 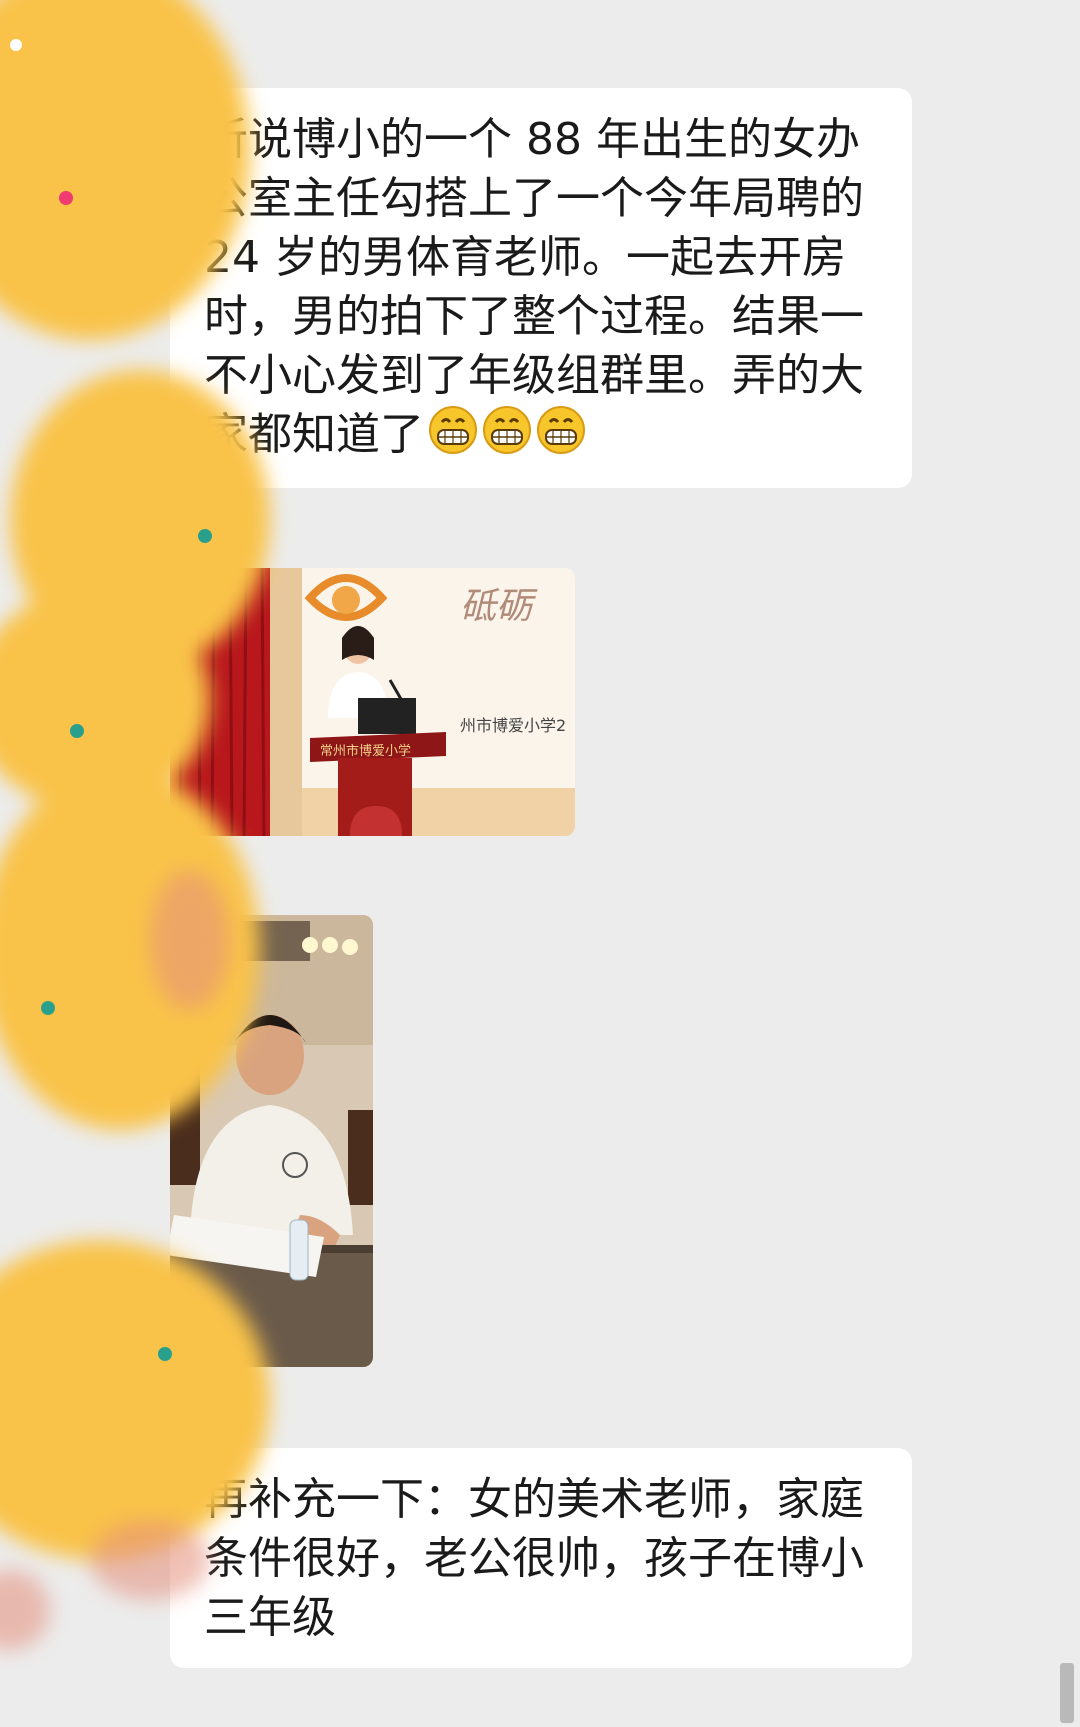 What do you see at coordinates (534, 1558) in the screenshot?
I see `message-text: 再补充一下：女的美术老师，家庭条件很好，老公很帅，孩子在博小三年级` at bounding box center [534, 1558].